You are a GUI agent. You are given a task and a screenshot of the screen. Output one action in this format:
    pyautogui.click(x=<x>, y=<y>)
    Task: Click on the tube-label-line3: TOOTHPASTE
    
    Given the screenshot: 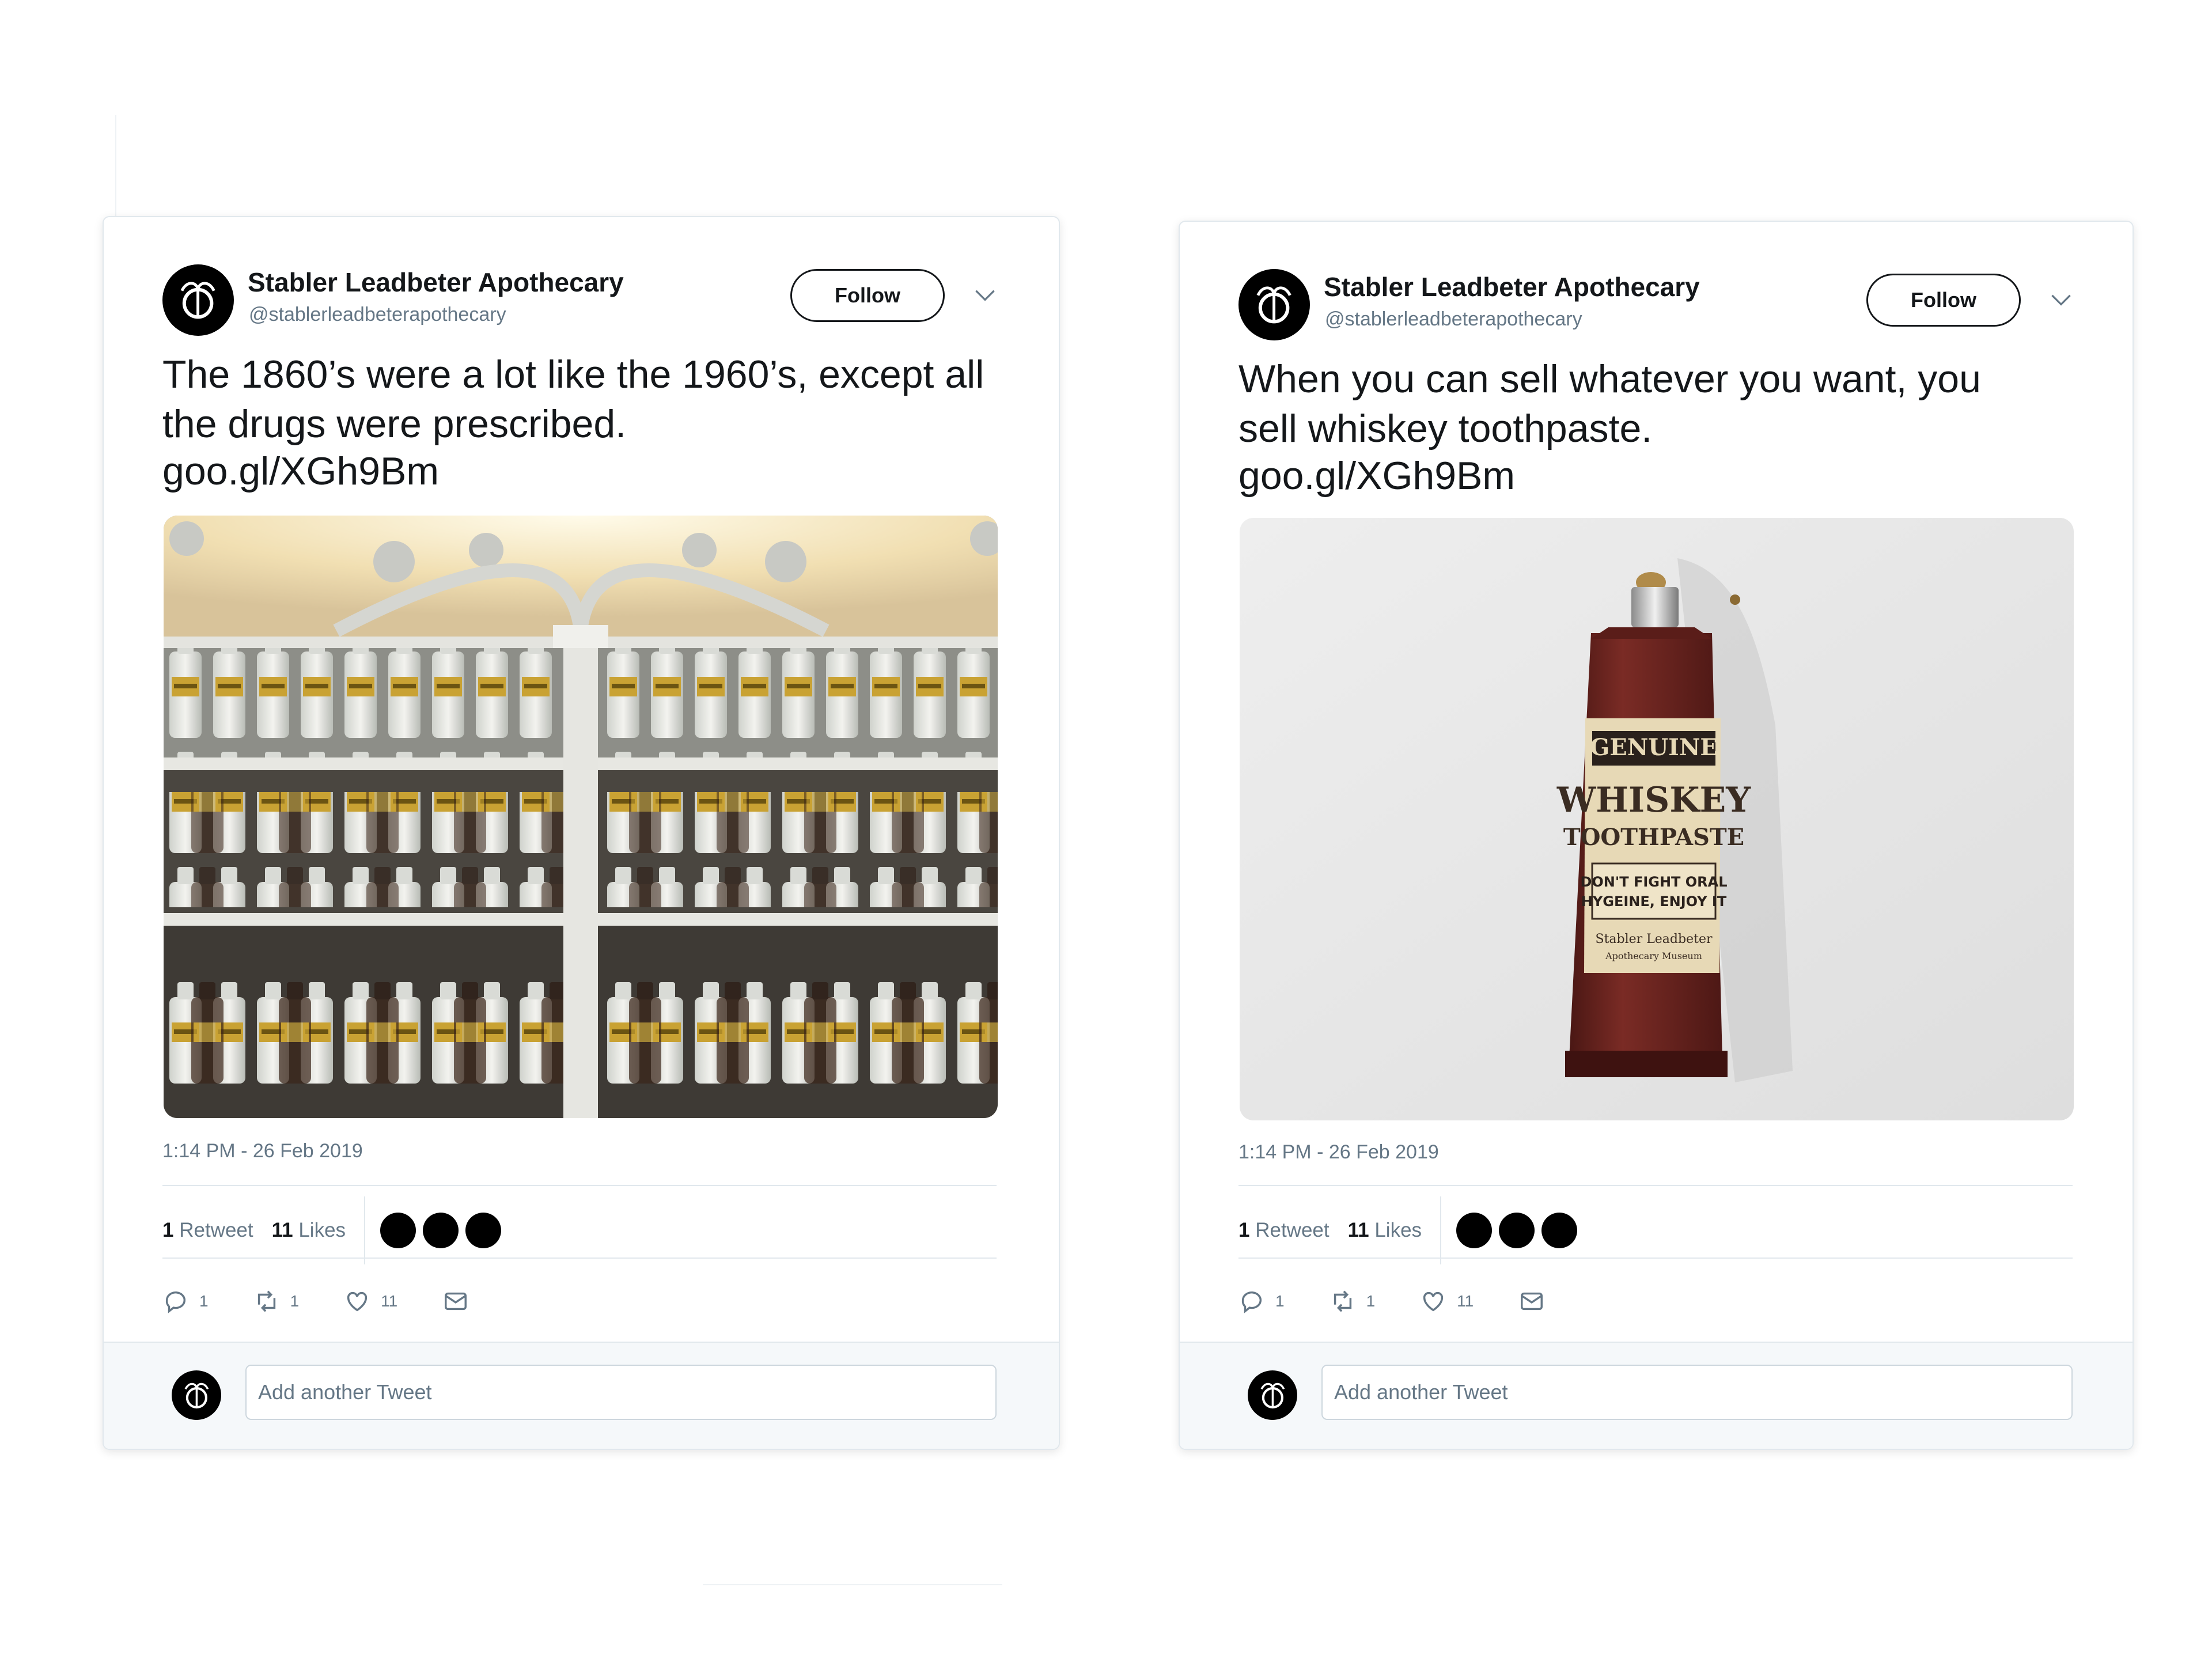 What is the action you would take?
    pyautogui.click(x=1653, y=837)
    